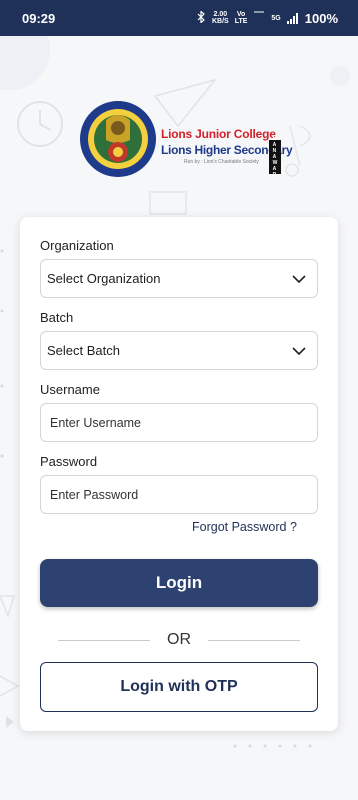 This screenshot has width=358, height=800. Describe the element at coordinates (179, 422) in the screenshot. I see `username-input: Enter Username` at that location.